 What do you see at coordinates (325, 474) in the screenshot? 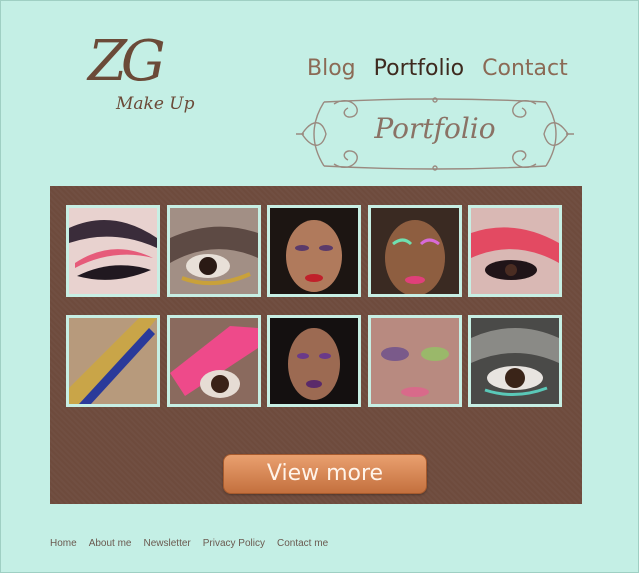
I see `view-more-button: View more` at bounding box center [325, 474].